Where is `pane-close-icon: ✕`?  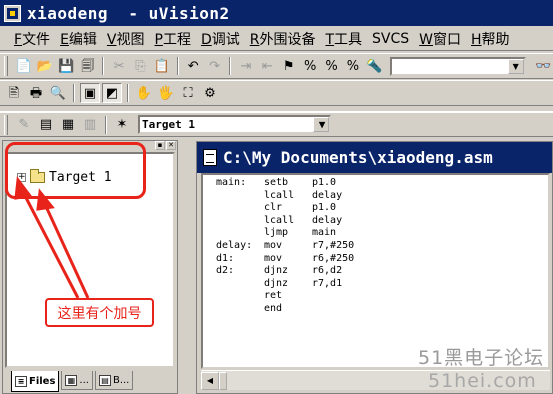 pane-close-icon: ✕ is located at coordinates (171, 145).